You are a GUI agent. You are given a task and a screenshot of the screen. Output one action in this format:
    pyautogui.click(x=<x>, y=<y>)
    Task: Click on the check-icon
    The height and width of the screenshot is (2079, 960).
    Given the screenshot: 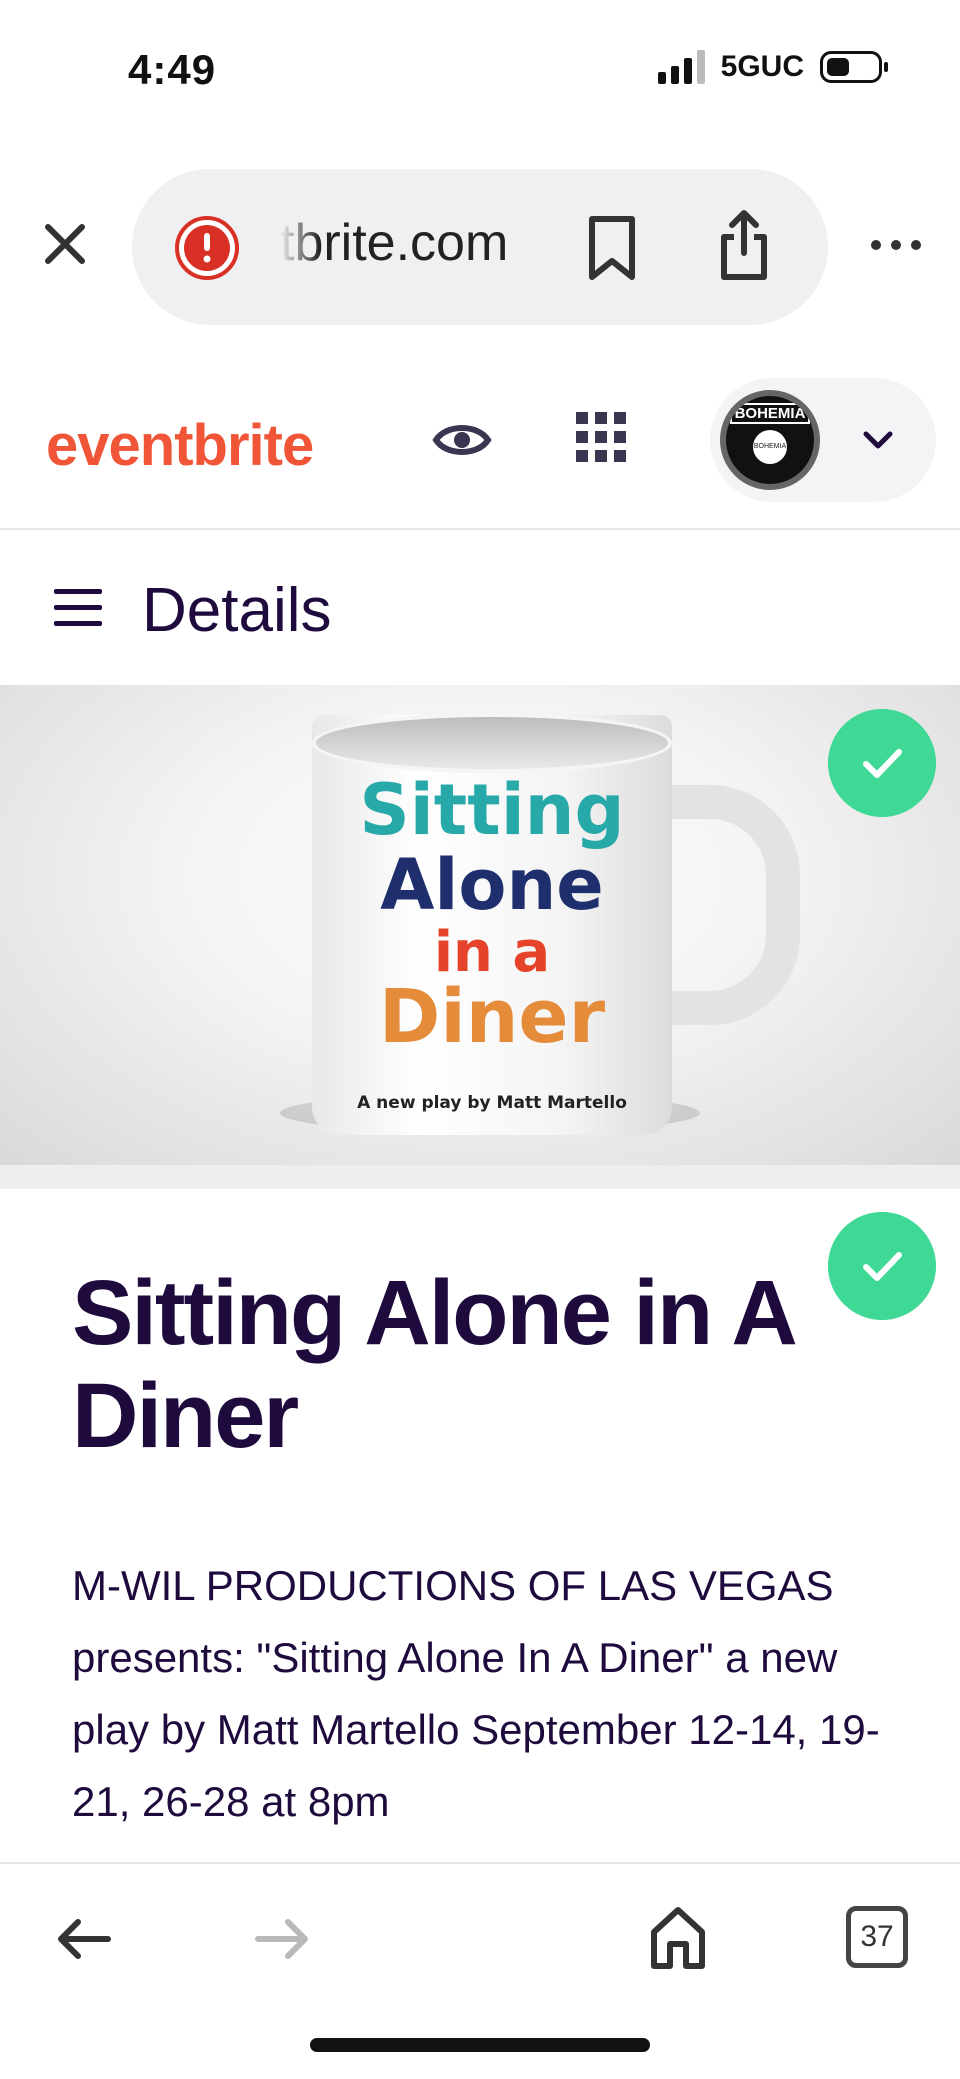 What is the action you would take?
    pyautogui.click(x=882, y=763)
    